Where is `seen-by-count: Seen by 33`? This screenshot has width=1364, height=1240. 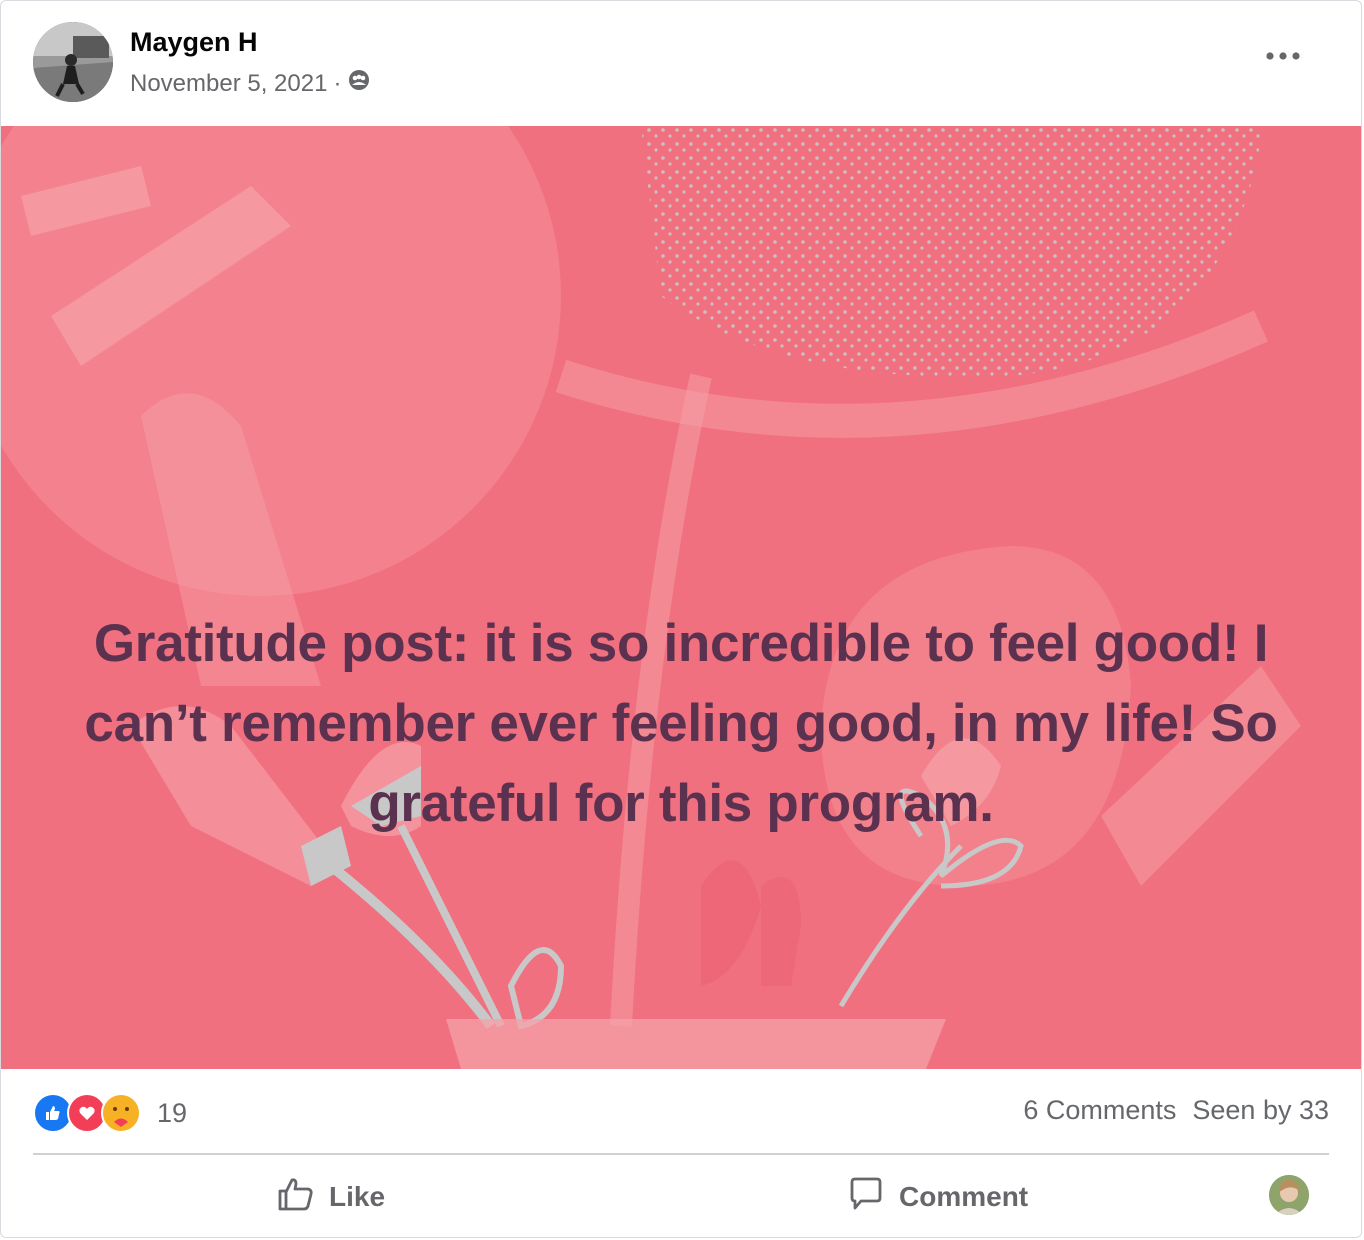
seen-by-count: Seen by 33 is located at coordinates (1260, 1110).